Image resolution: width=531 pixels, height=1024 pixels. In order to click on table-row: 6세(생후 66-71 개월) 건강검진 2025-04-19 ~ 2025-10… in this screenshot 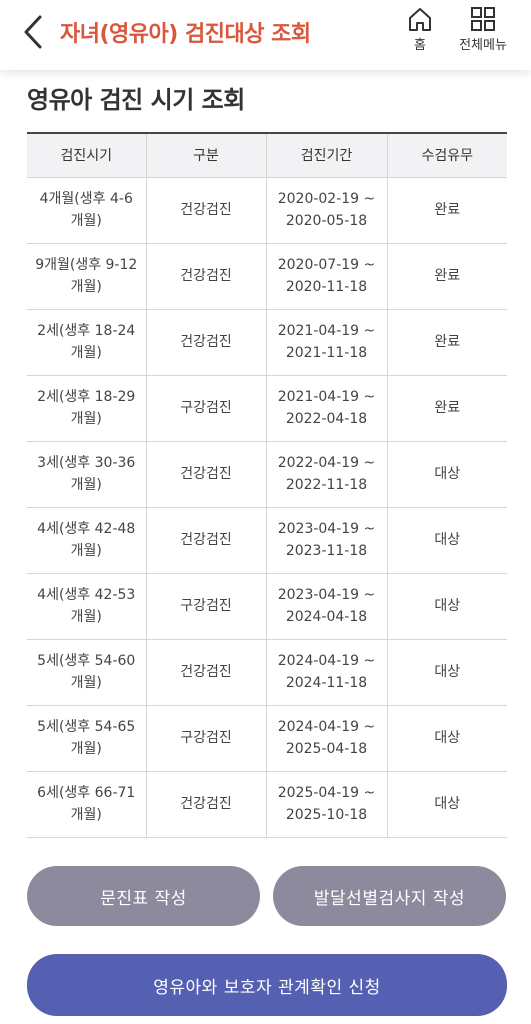, I will do `click(267, 804)`.